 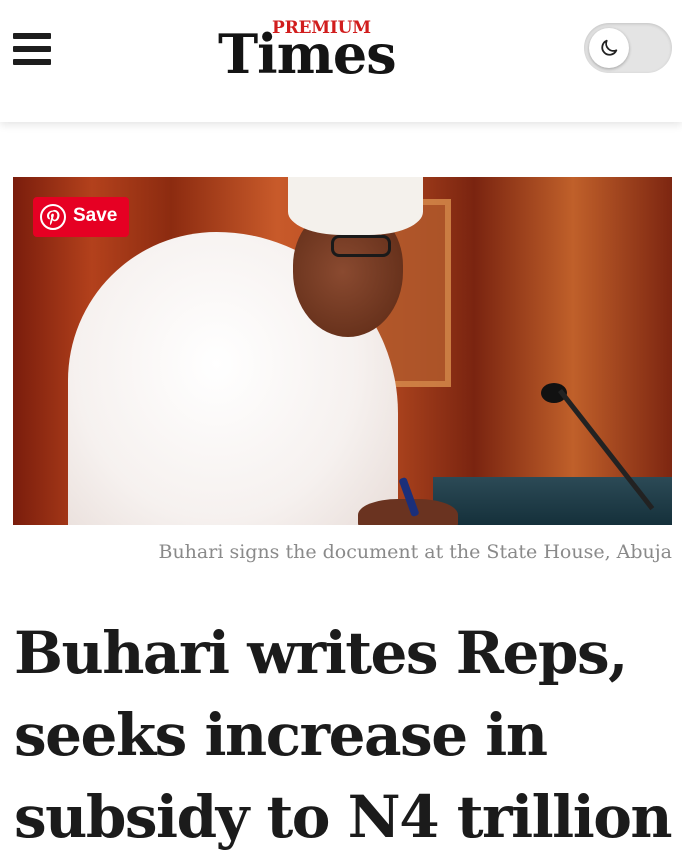 I want to click on moon-icon, so click(x=609, y=47).